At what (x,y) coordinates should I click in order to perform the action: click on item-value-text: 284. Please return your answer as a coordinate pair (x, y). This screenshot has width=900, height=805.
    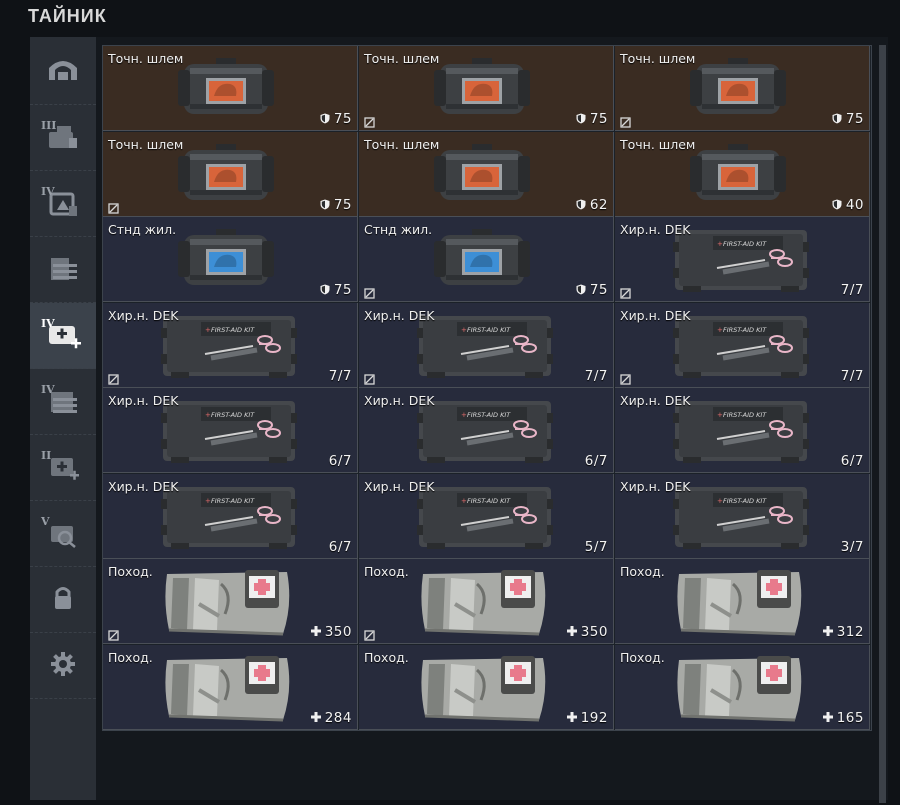
    Looking at the image, I should click on (338, 717).